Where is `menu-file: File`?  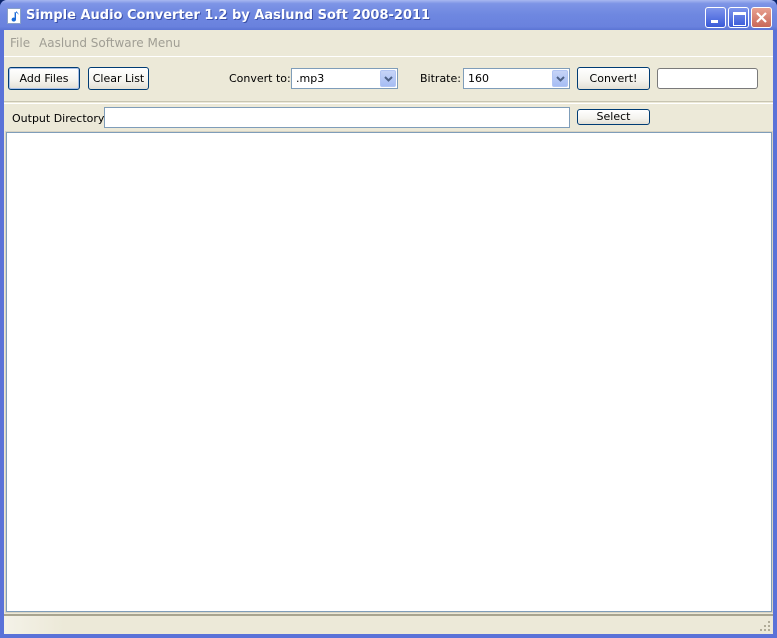
menu-file: File is located at coordinates (20, 43).